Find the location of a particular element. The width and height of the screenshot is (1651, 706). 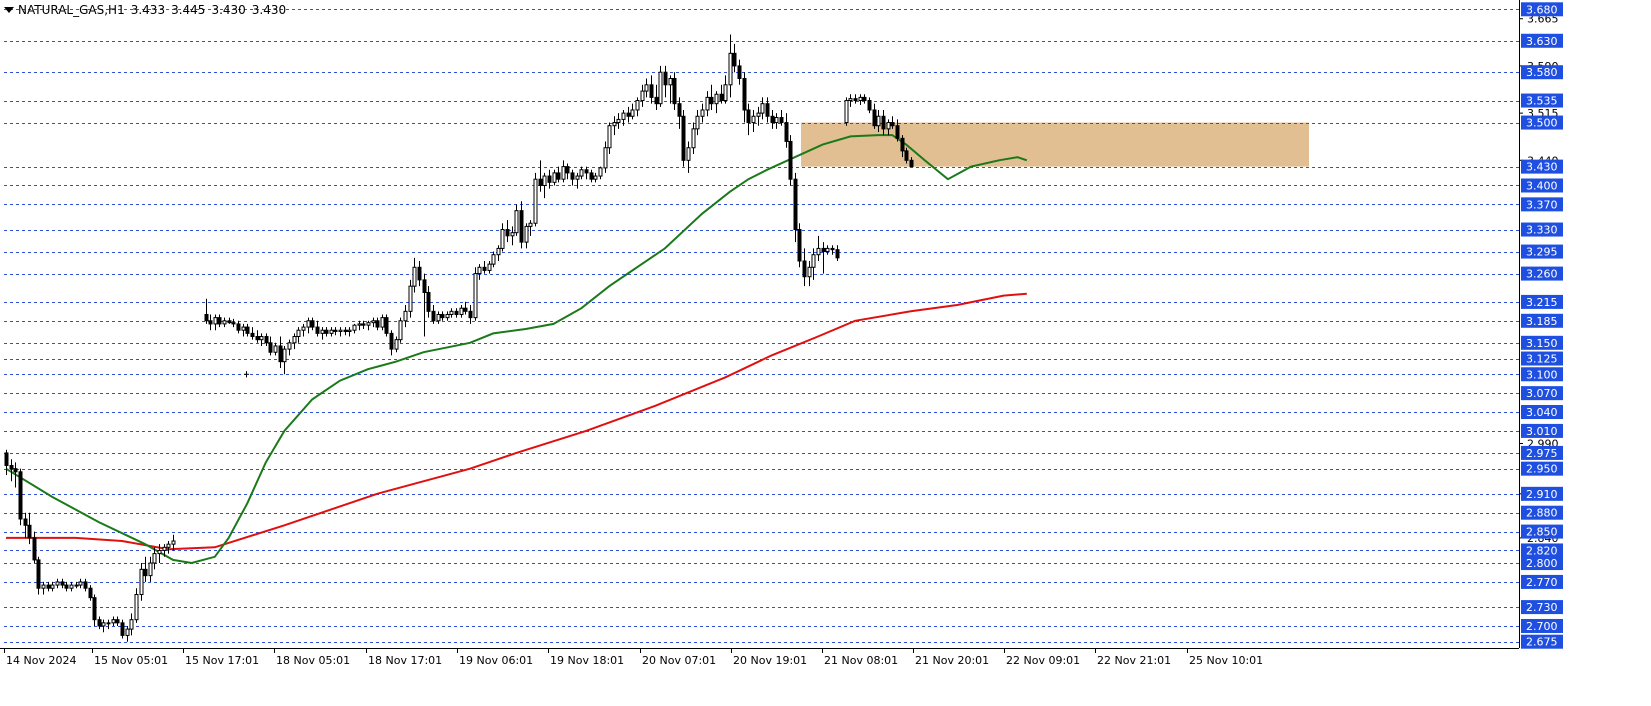

level-label: 3.580 is located at coordinates (1542, 72).